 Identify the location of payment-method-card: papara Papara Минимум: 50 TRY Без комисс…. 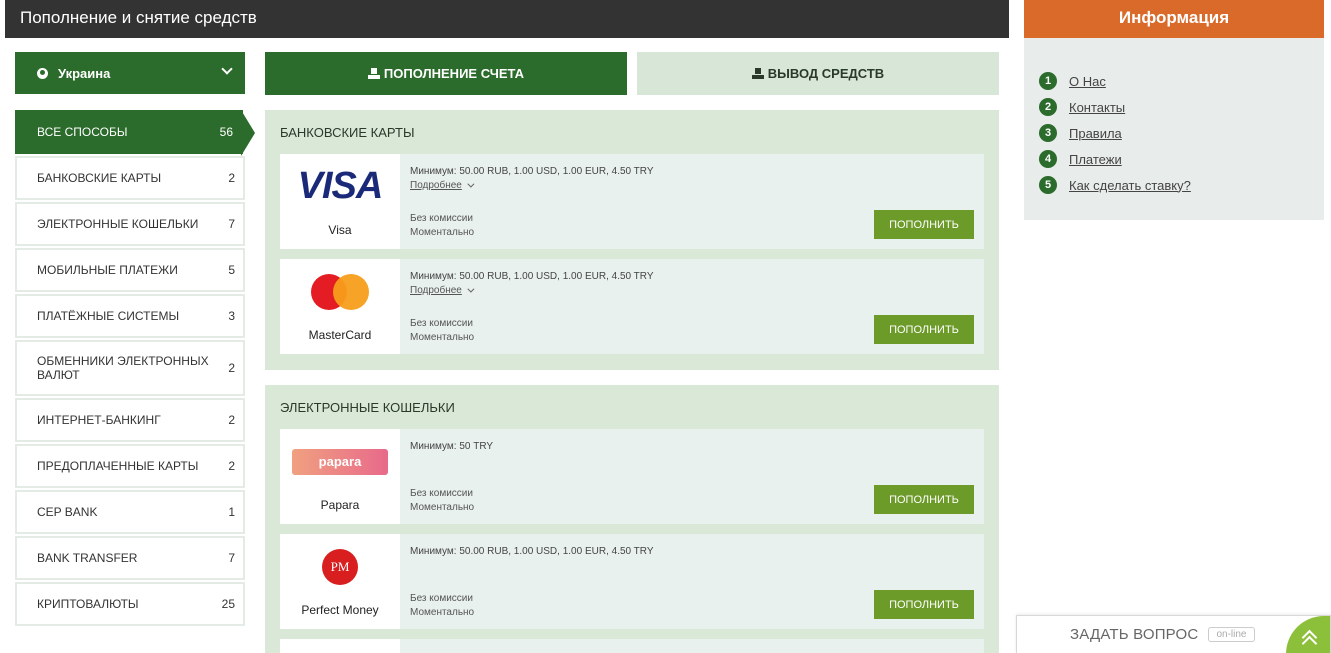
(632, 476).